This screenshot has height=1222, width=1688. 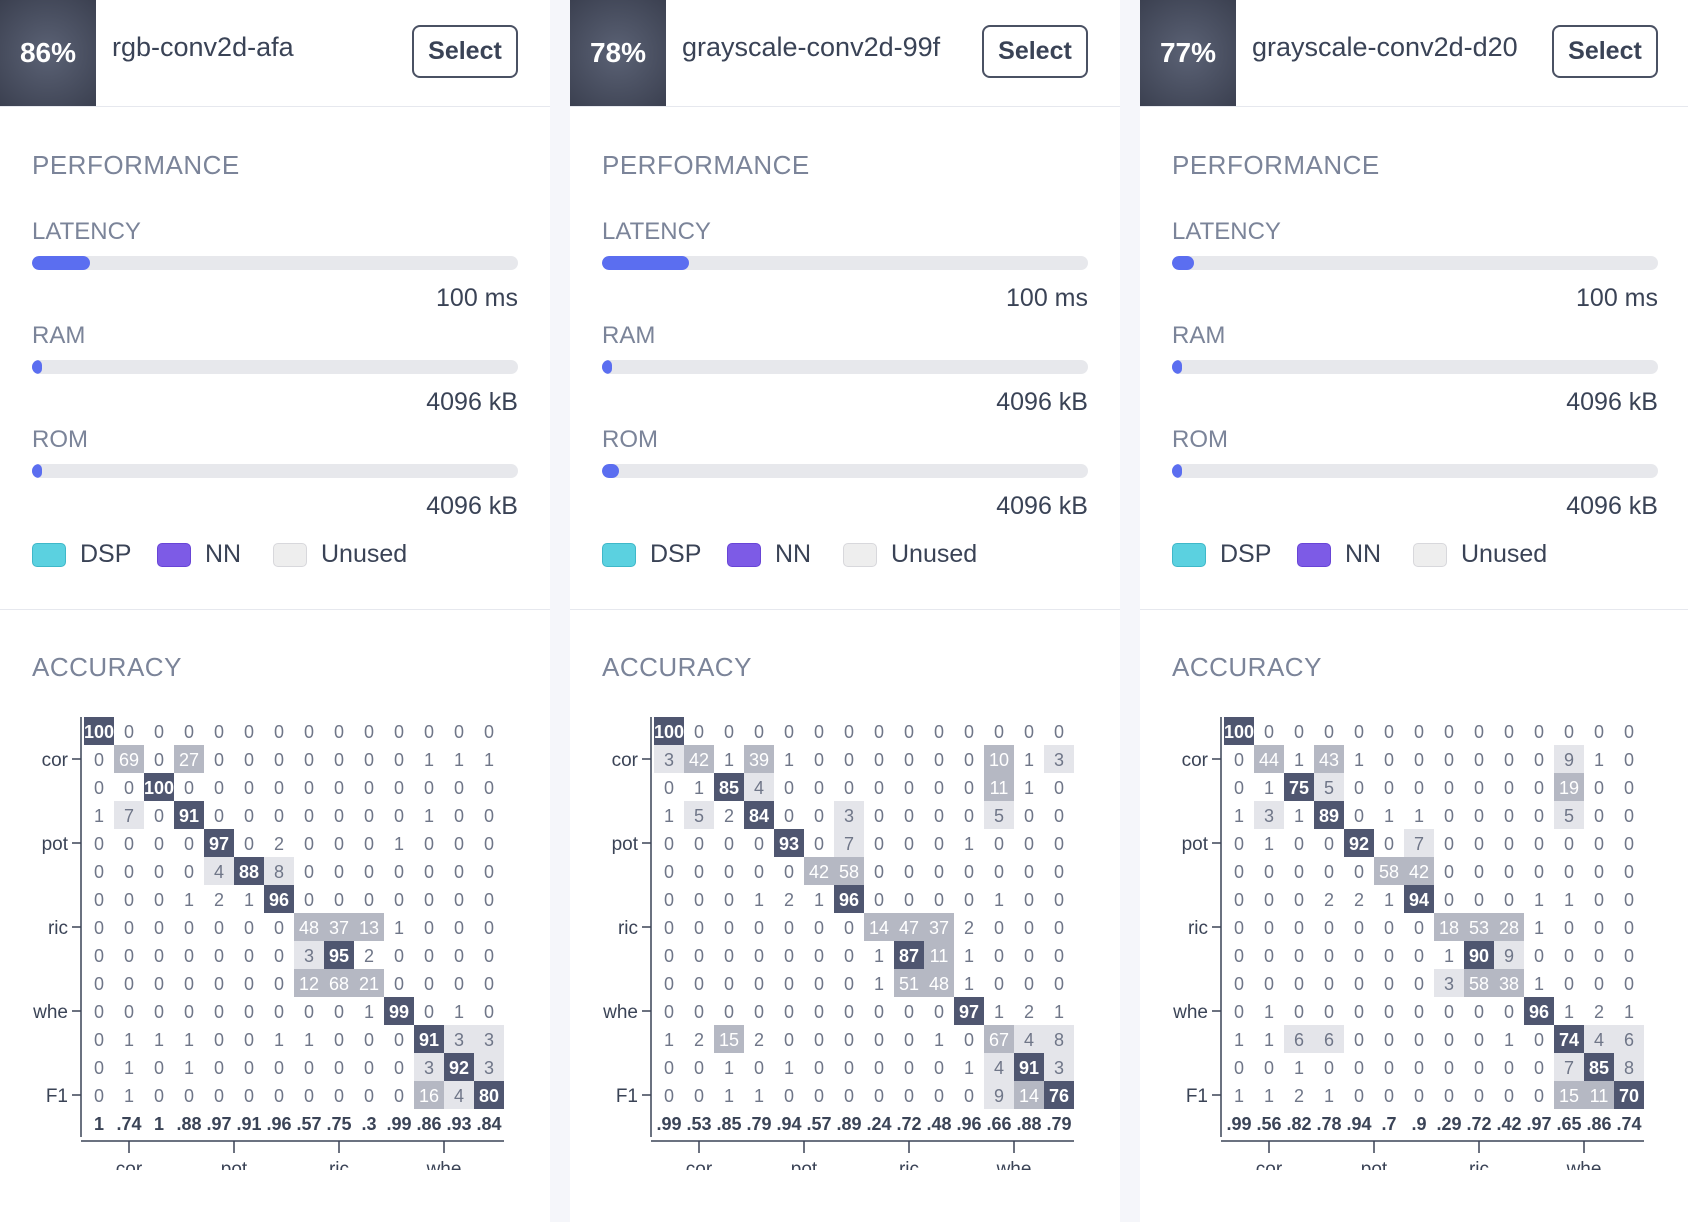 I want to click on matrix-cell-value: 12, so click(x=309, y=984).